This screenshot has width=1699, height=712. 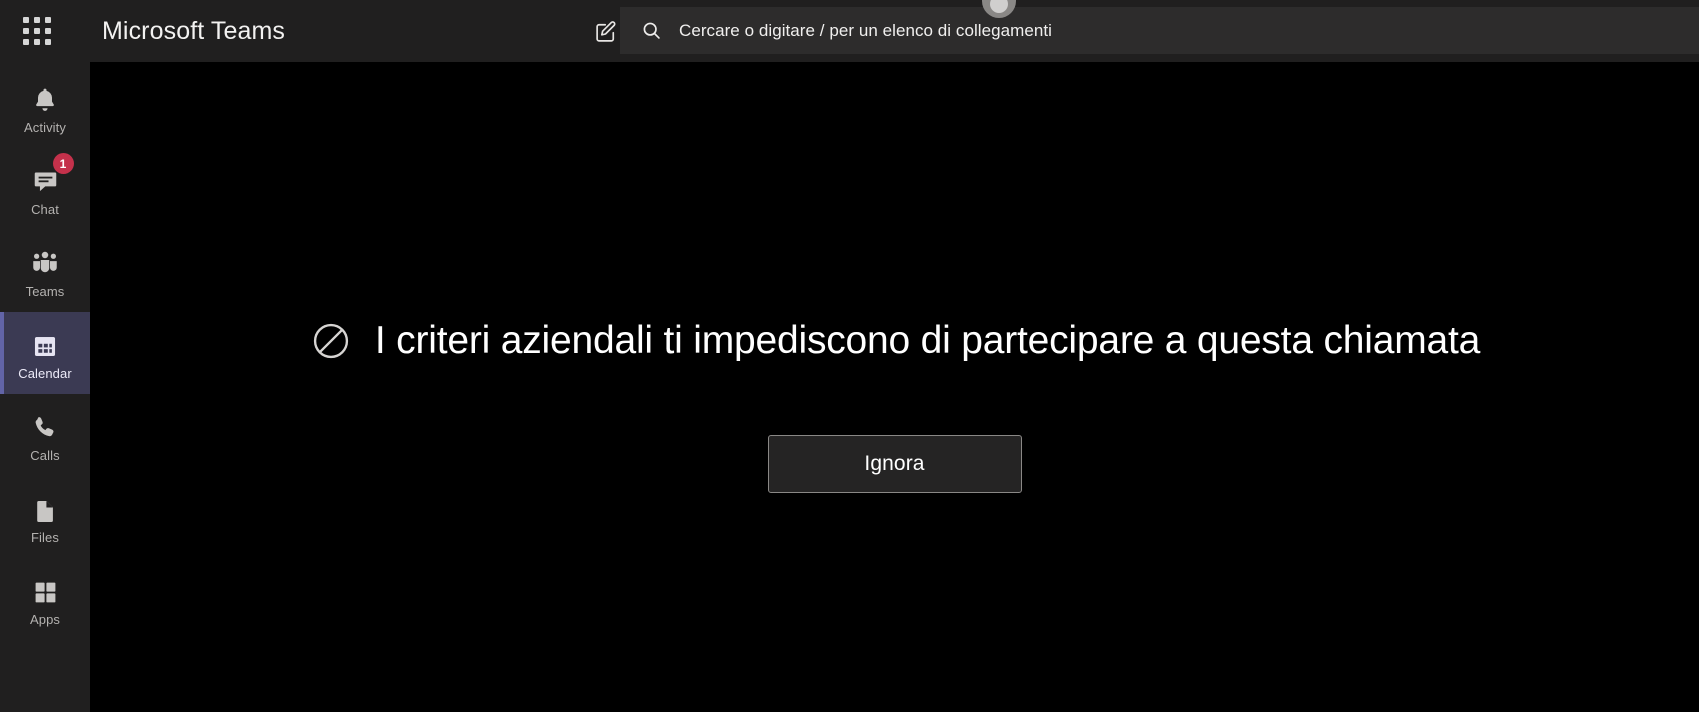 I want to click on apps-glyph, so click(x=45, y=592).